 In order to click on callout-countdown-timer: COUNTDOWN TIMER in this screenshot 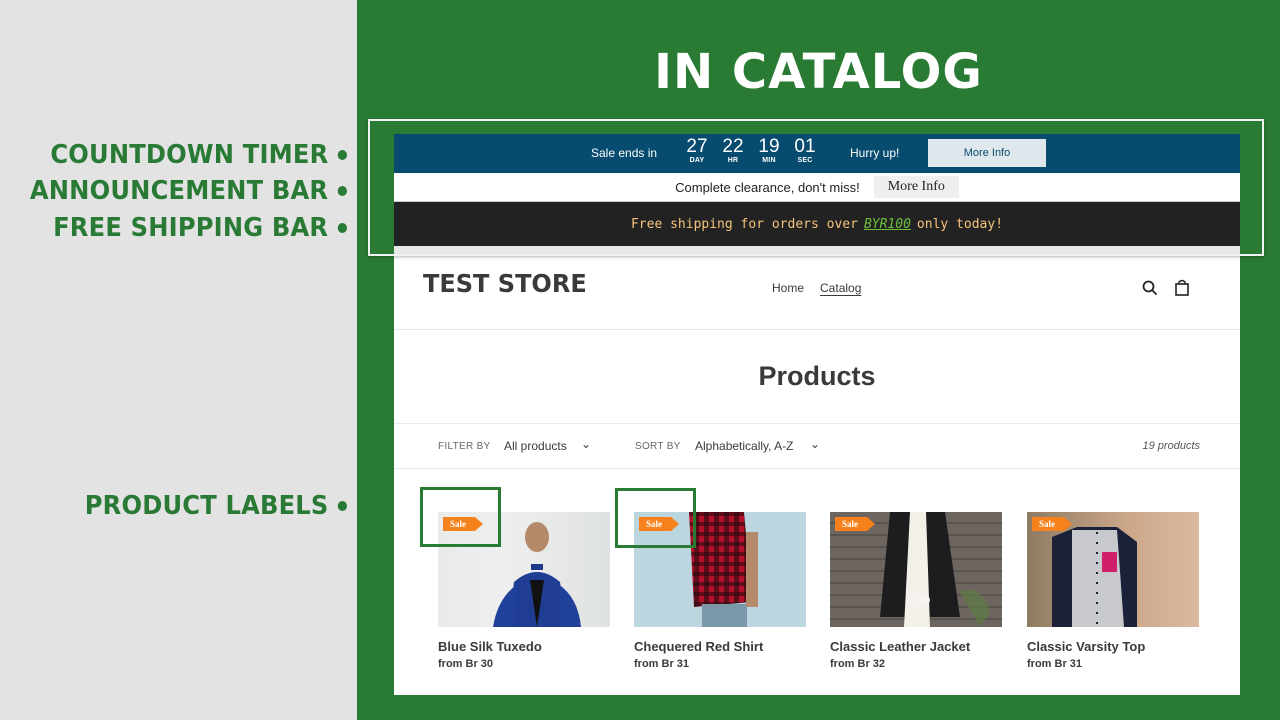, I will do `click(198, 155)`.